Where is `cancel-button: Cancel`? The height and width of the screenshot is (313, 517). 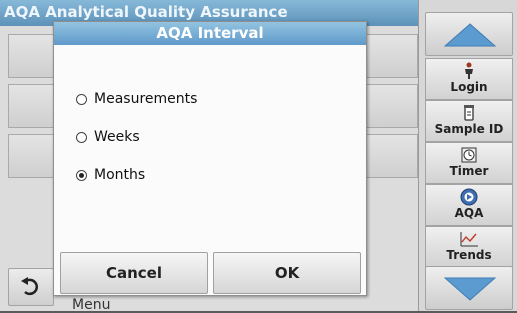 cancel-button: Cancel is located at coordinates (134, 273).